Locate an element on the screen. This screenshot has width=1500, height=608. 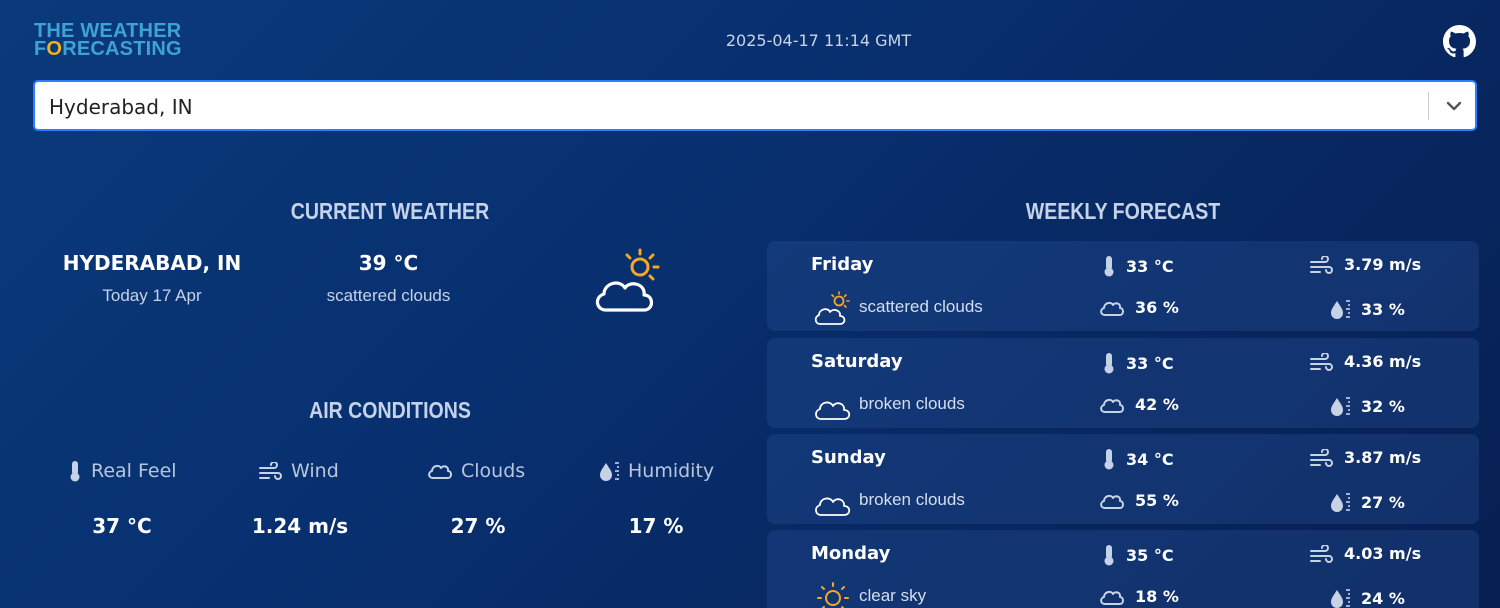
forecast-humidity: 27 % is located at coordinates (1367, 502).